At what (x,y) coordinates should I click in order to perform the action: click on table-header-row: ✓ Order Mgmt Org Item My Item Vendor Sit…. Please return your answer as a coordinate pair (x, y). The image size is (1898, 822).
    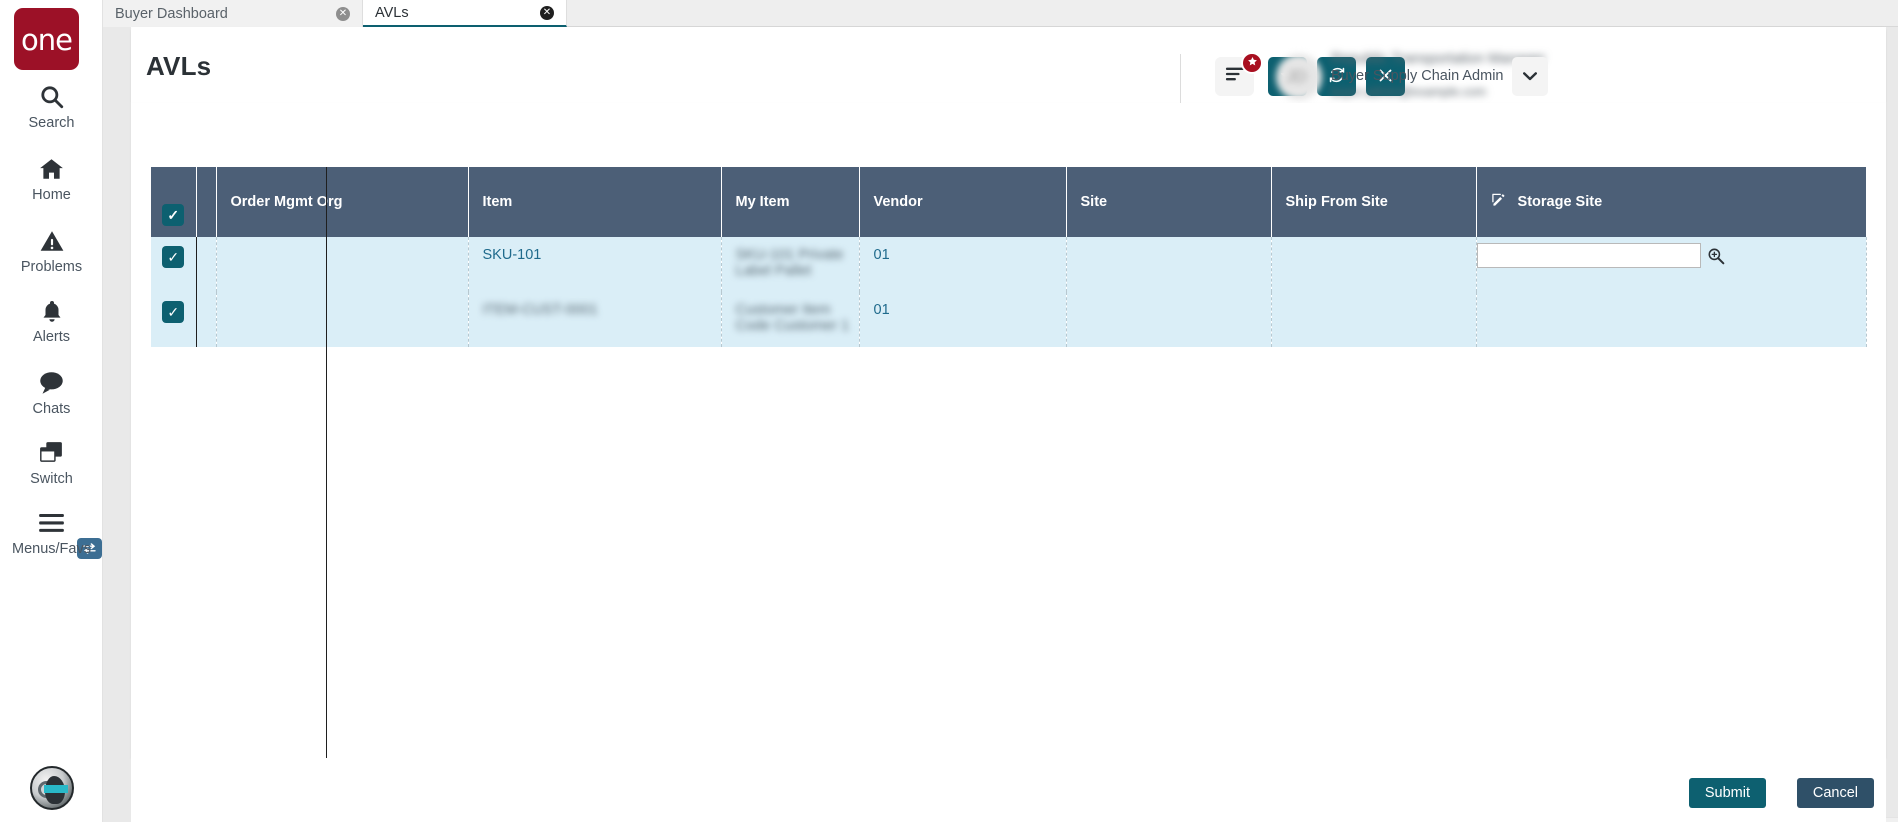
    Looking at the image, I should click on (1009, 202).